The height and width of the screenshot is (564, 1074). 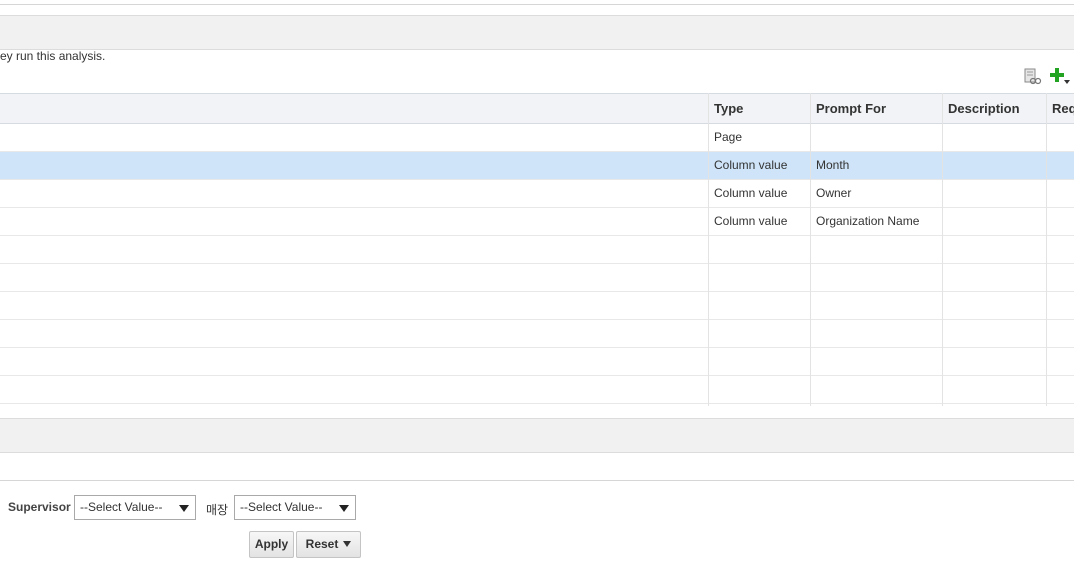 I want to click on preview-divider, so click(x=537, y=480).